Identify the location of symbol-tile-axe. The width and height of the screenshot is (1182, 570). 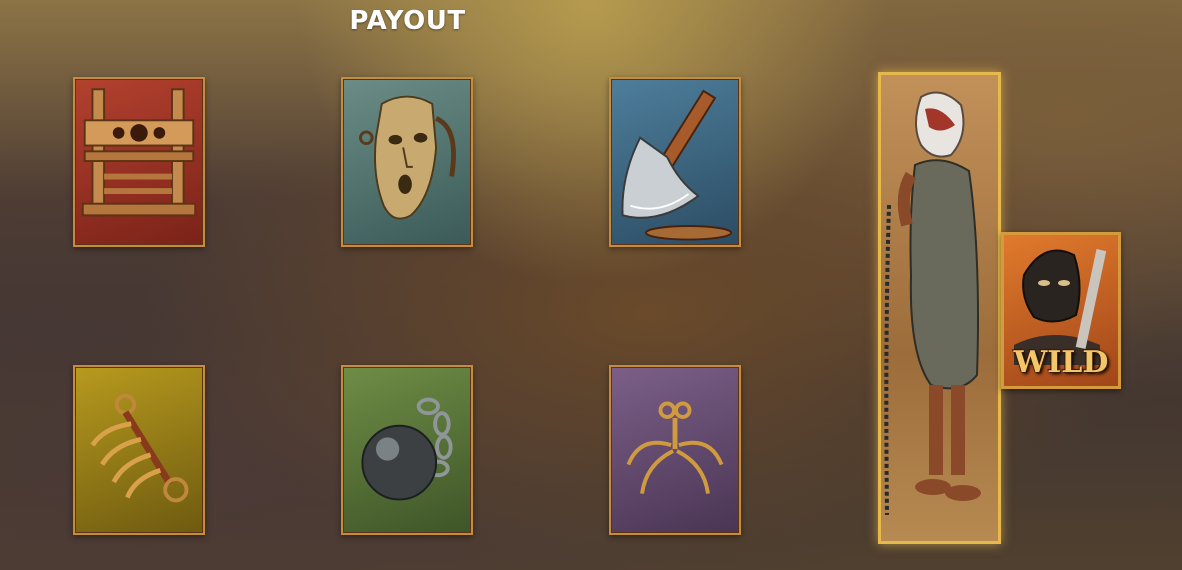
(675, 162).